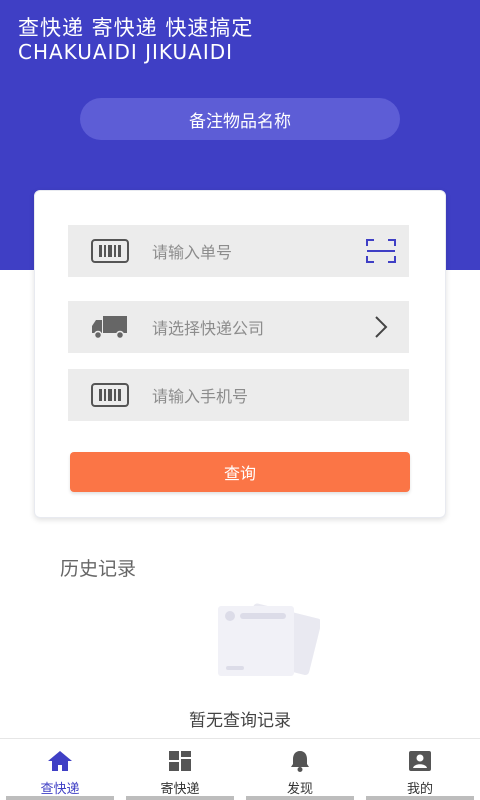 Image resolution: width=480 pixels, height=800 pixels. What do you see at coordinates (300, 761) in the screenshot?
I see `bell-icon` at bounding box center [300, 761].